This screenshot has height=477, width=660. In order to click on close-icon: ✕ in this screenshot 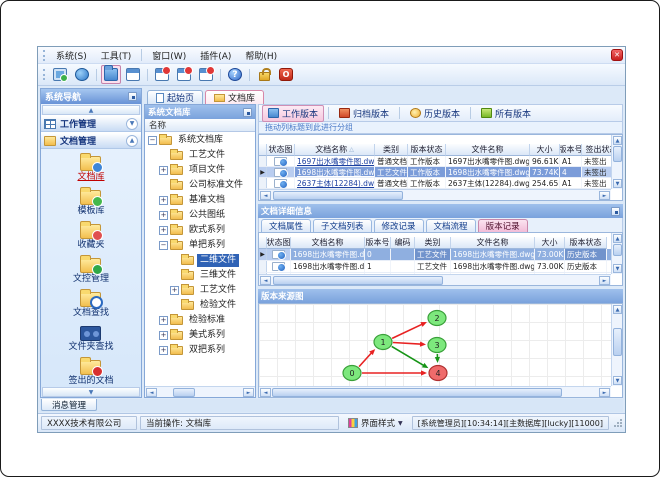, I will do `click(617, 55)`.